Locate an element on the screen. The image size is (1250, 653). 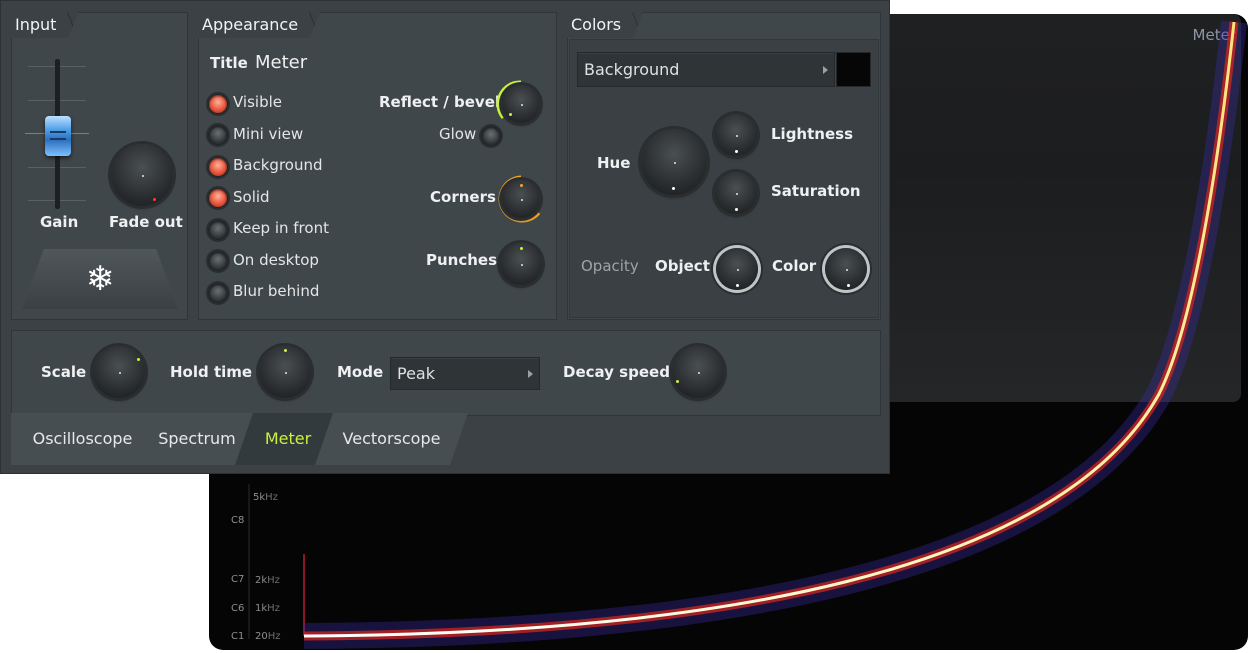
axis-note-c8: C8 is located at coordinates (238, 520).